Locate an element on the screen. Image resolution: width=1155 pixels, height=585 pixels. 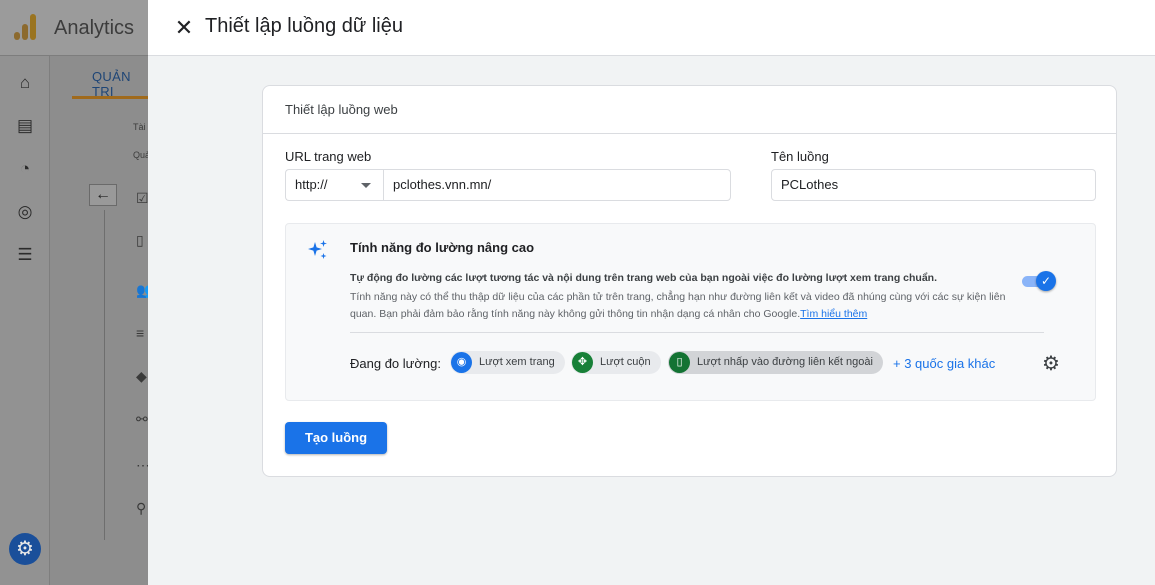
sheet-title: Thiết lập luồng dữ liệu is located at coordinates (304, 26).